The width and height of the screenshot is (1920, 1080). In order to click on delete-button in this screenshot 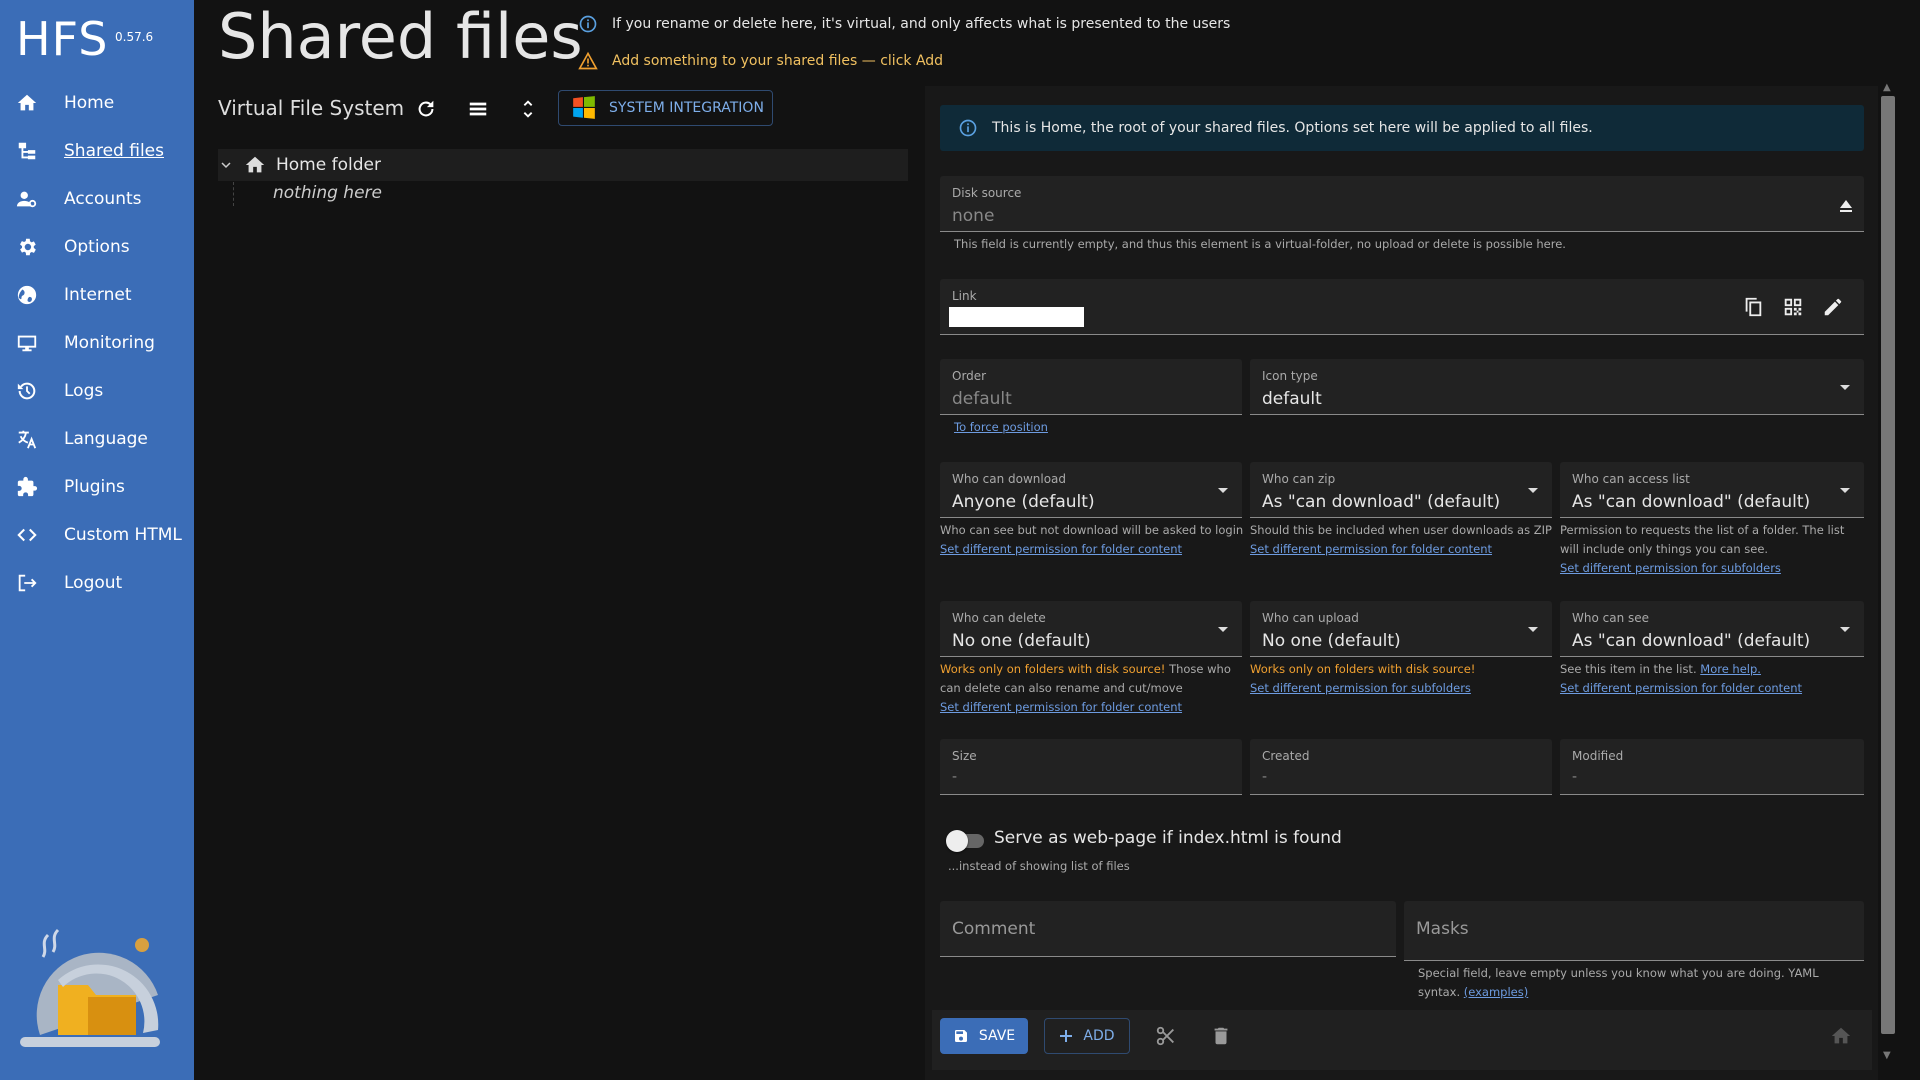, I will do `click(1221, 1036)`.